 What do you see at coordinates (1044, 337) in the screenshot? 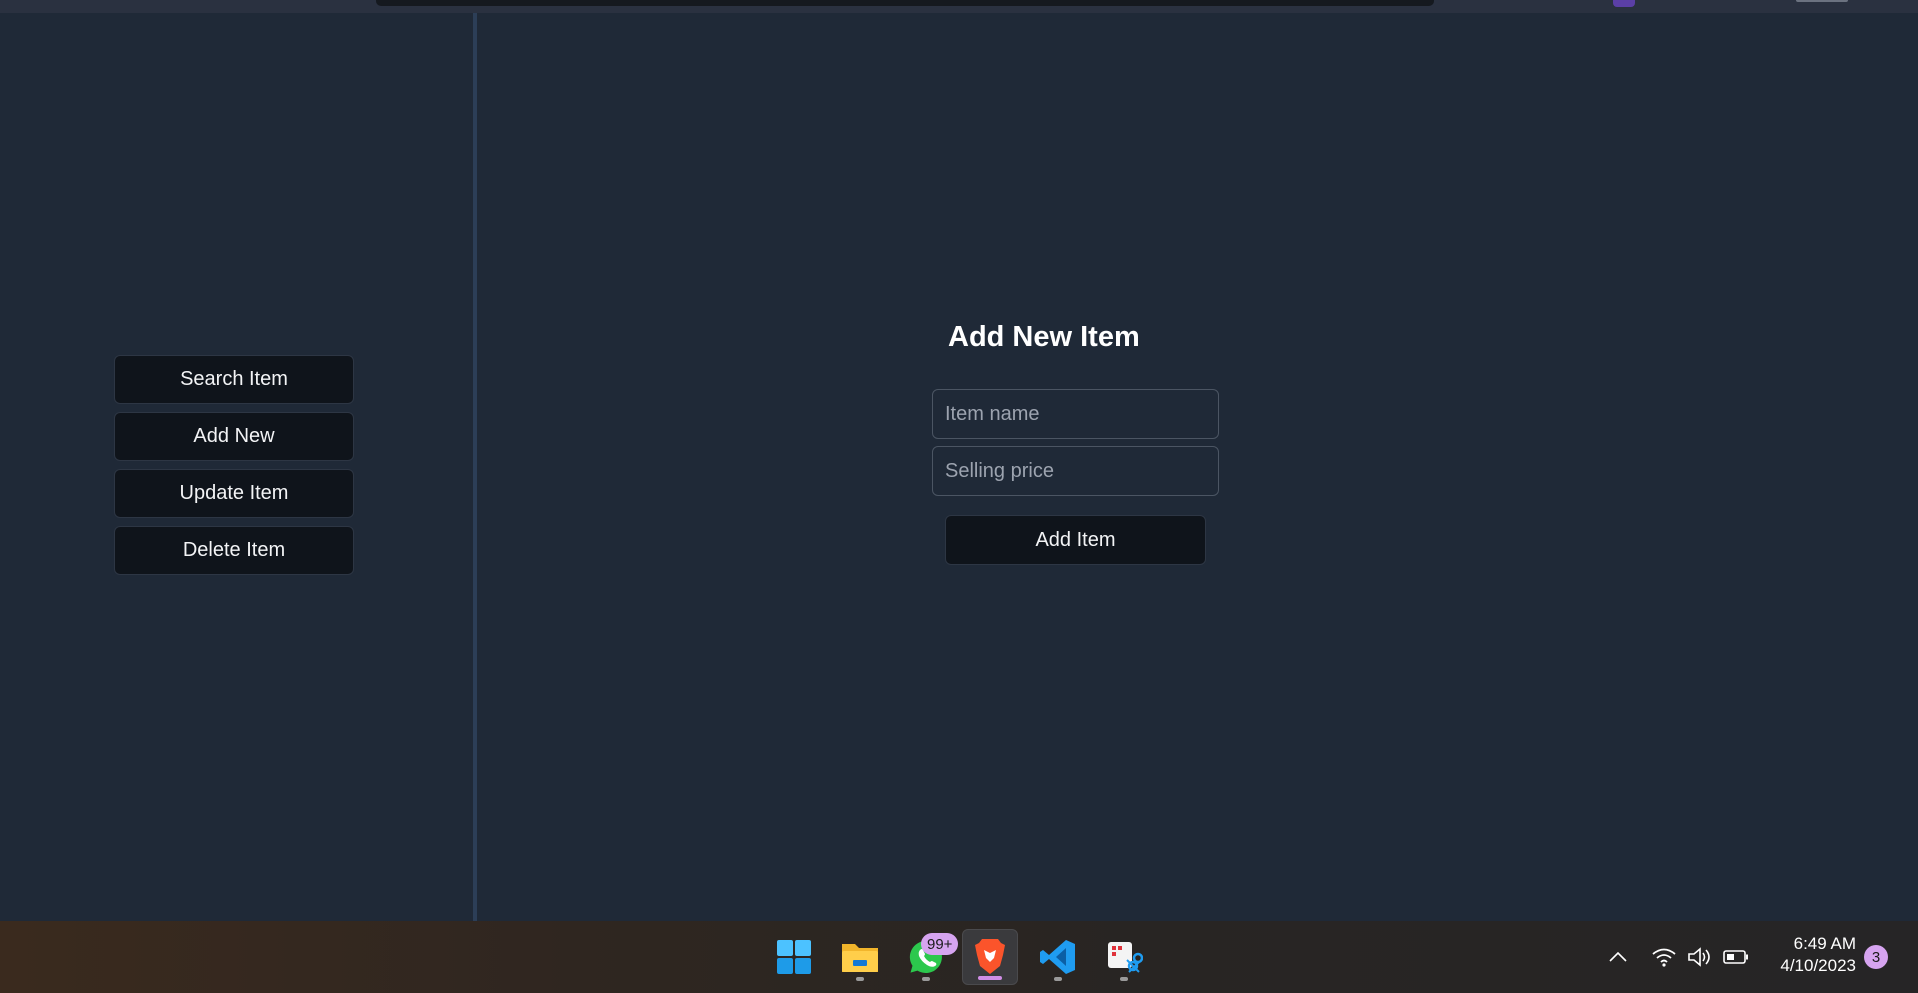
I see `form-title: Add New Item` at bounding box center [1044, 337].